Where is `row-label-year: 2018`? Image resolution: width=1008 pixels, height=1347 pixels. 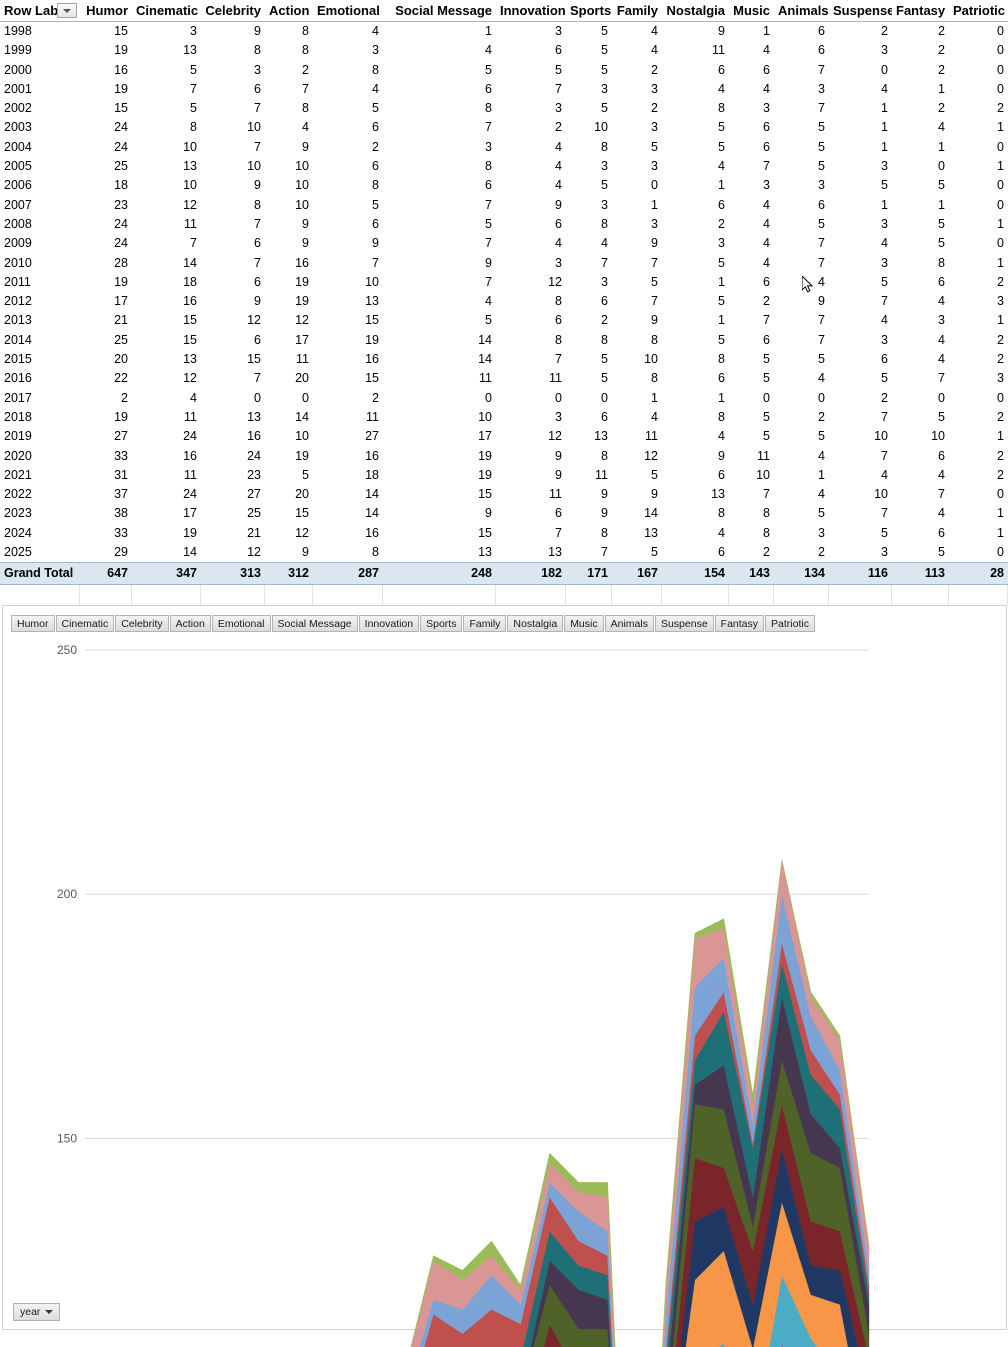 row-label-year: 2018 is located at coordinates (40, 417).